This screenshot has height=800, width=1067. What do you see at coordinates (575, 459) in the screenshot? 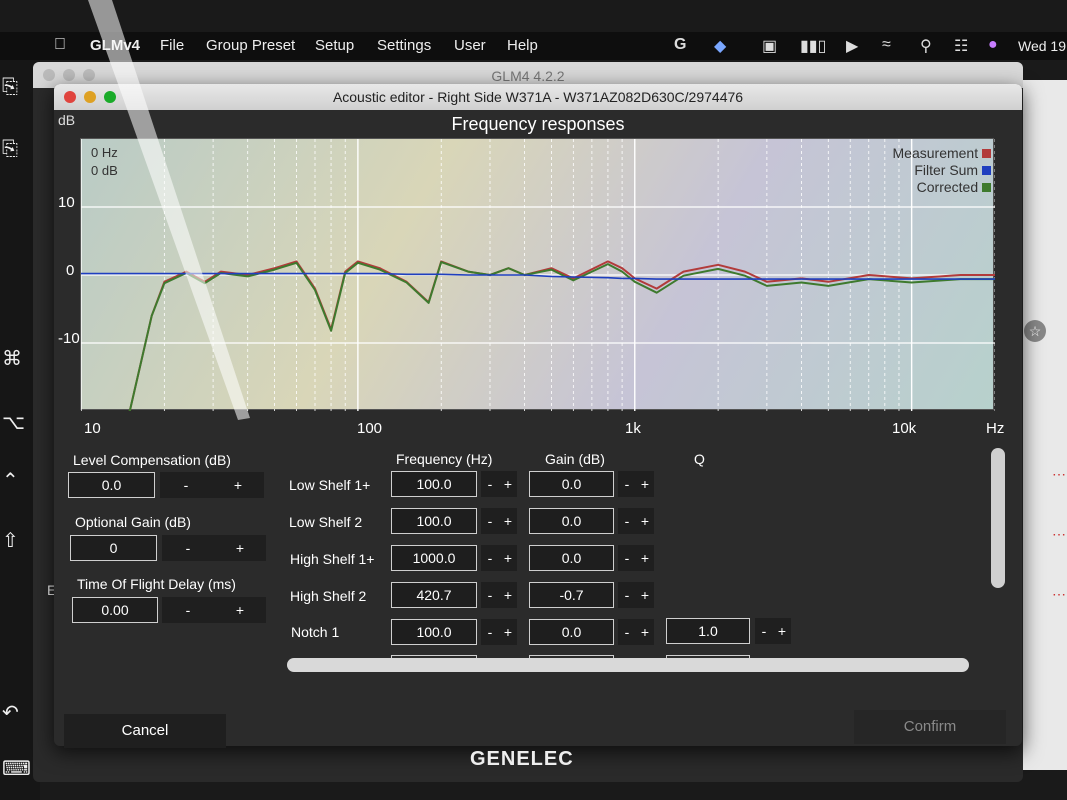
I see `gain-header: Gain (dB)` at bounding box center [575, 459].